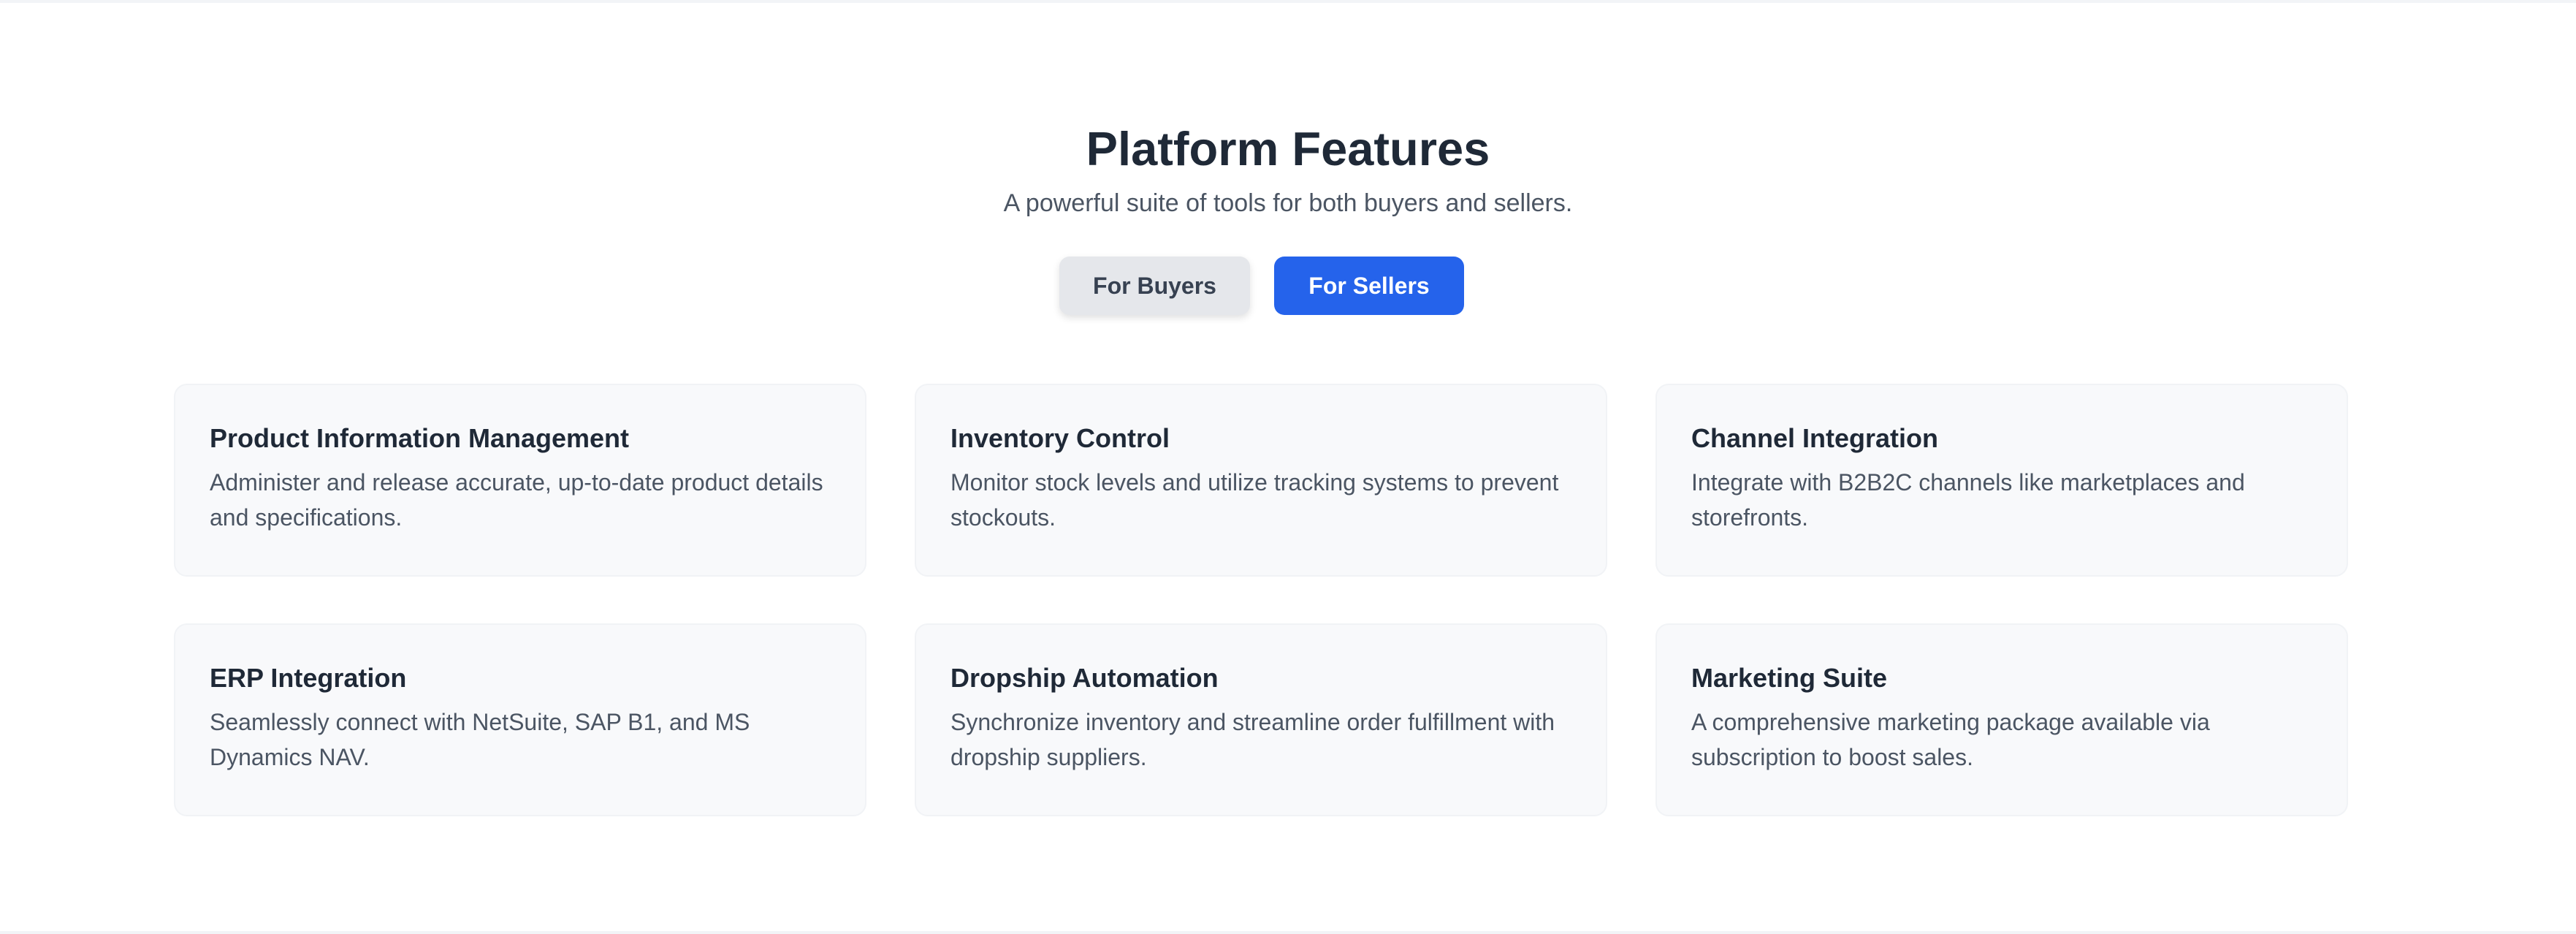 The height and width of the screenshot is (934, 2576). Describe the element at coordinates (420, 438) in the screenshot. I see `feature-card-title: Product Information Management` at that location.